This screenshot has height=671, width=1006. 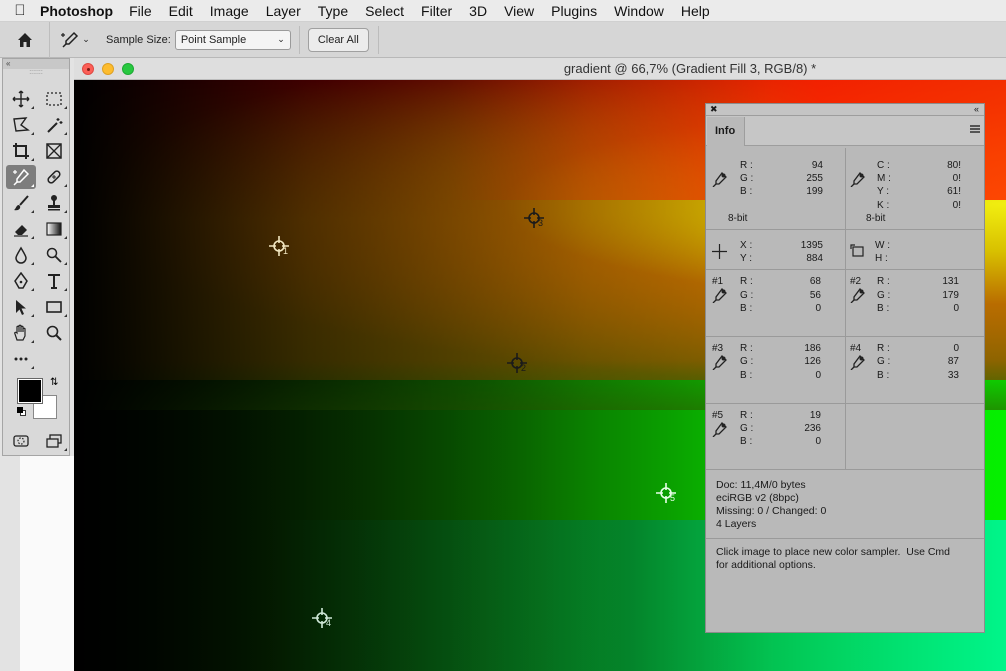 I want to click on frame-tool-icon, so click(x=54, y=151).